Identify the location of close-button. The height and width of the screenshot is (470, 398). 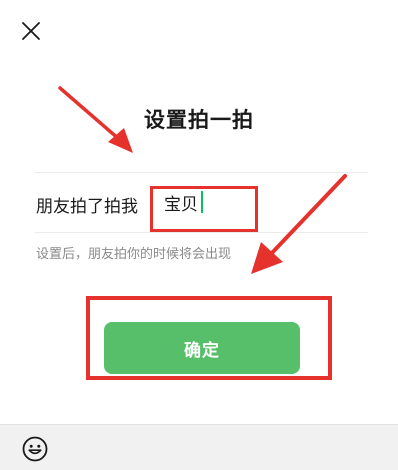
(31, 31).